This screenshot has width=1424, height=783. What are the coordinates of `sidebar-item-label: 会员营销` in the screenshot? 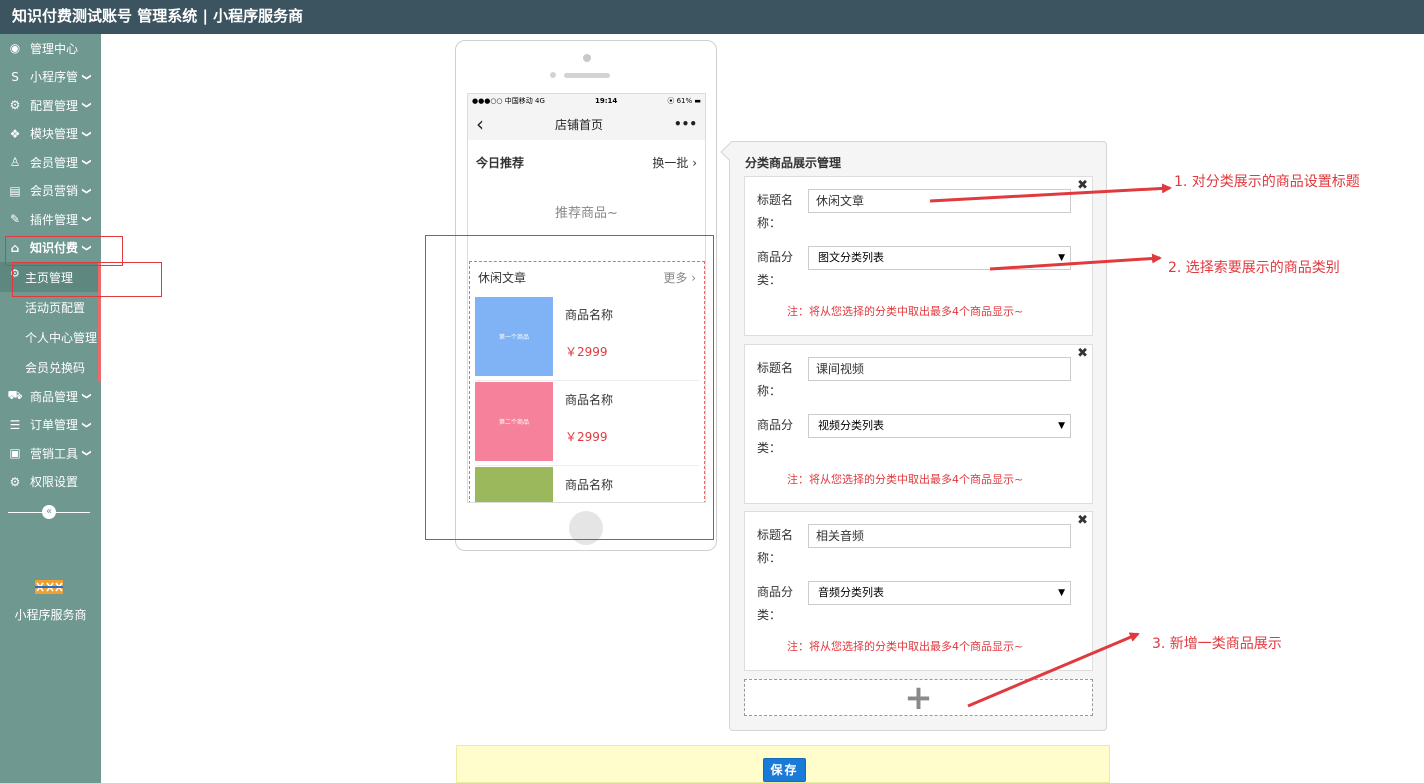 It's located at (54, 191).